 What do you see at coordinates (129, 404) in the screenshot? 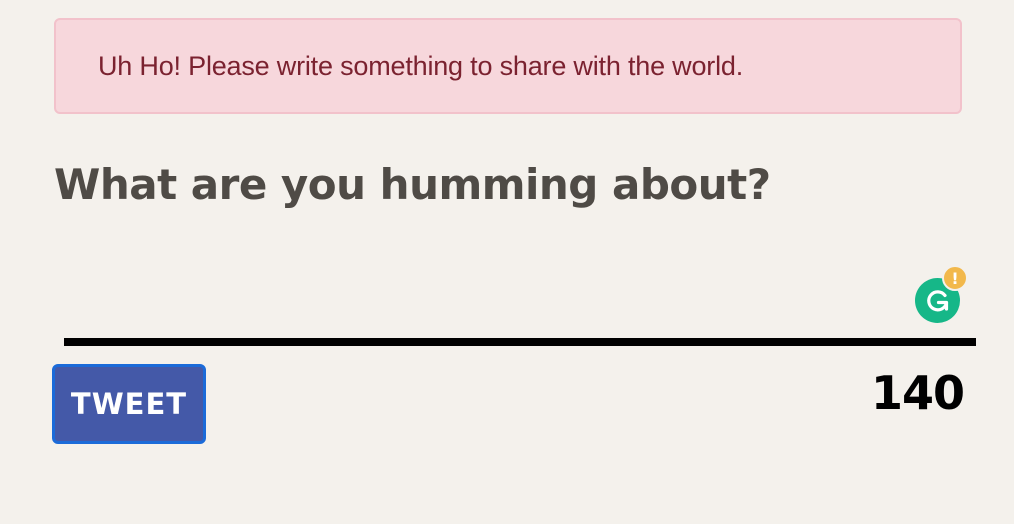
I see `tweet-button: TWEET` at bounding box center [129, 404].